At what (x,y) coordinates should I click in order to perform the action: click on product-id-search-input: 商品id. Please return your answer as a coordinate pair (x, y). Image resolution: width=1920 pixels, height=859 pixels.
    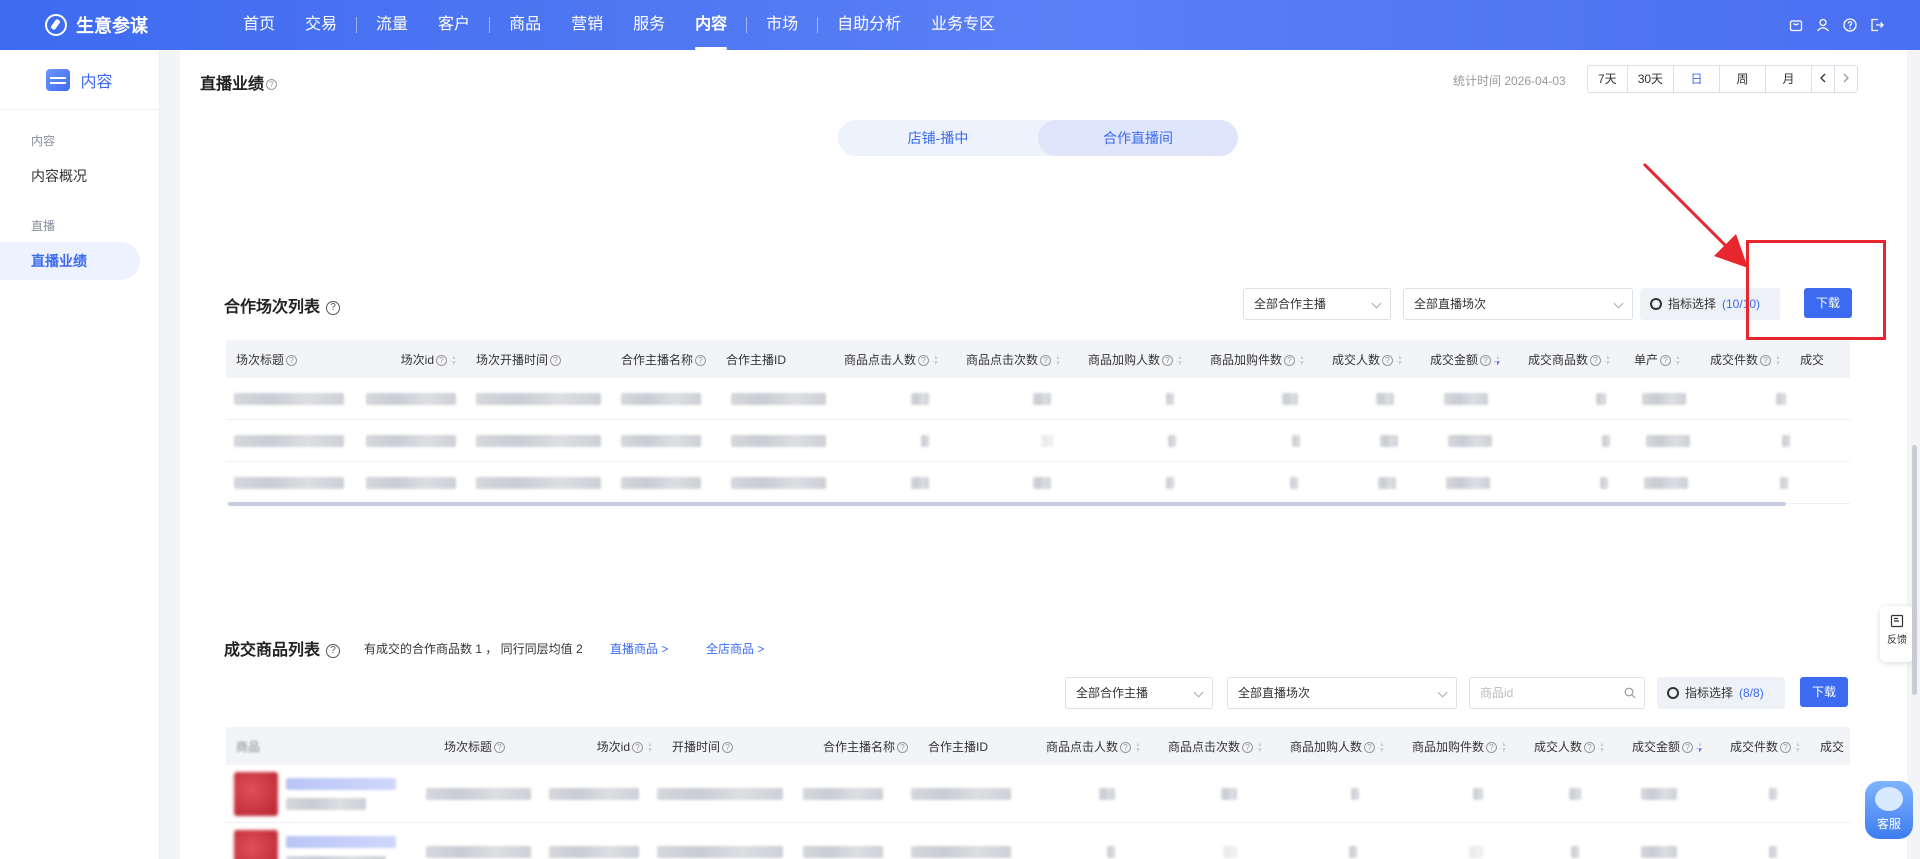
    Looking at the image, I should click on (1557, 693).